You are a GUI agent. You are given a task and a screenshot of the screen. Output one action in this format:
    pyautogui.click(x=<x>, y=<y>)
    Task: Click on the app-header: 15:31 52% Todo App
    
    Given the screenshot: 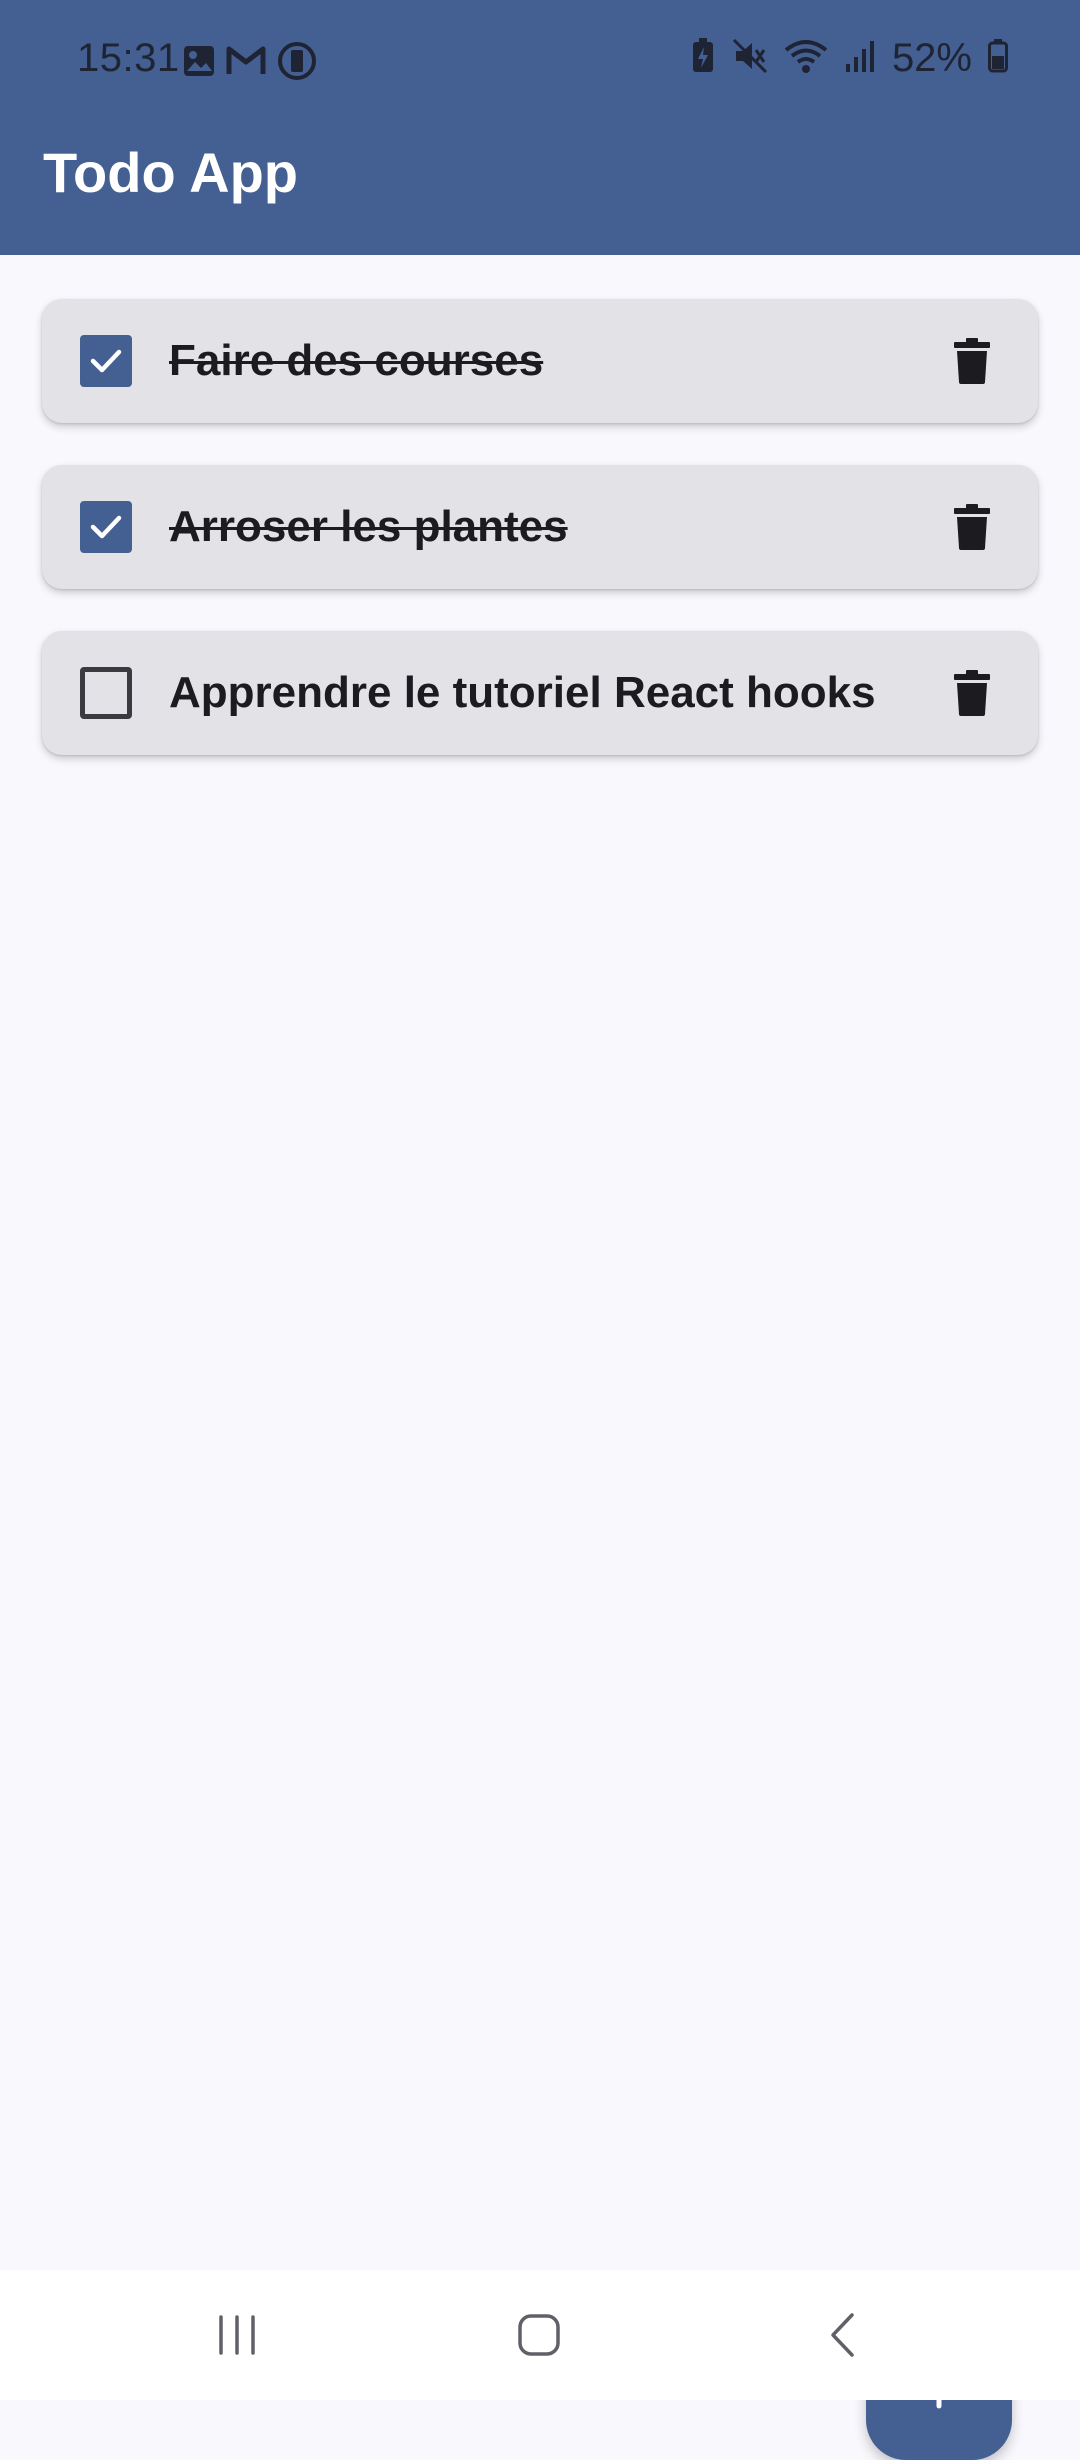 What is the action you would take?
    pyautogui.click(x=540, y=127)
    